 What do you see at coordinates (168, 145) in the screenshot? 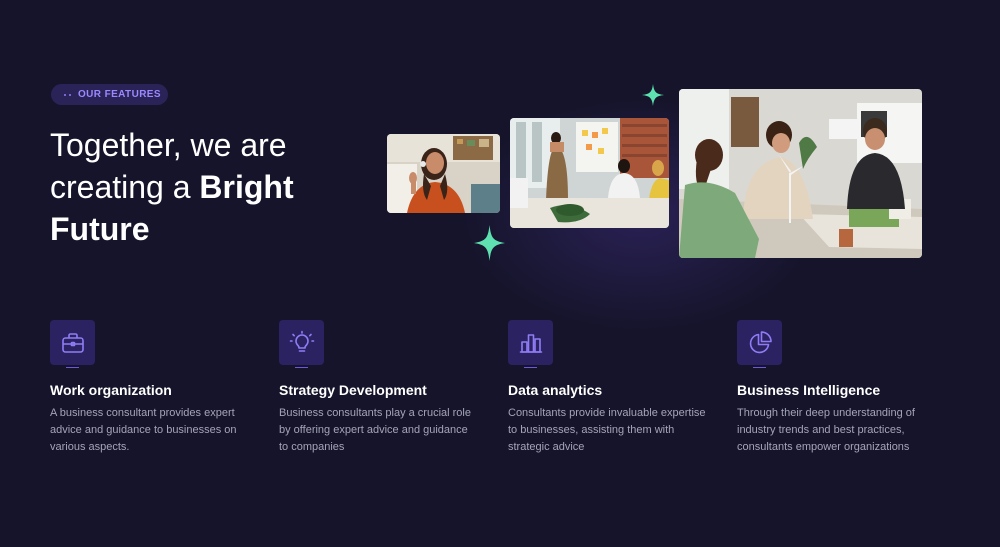
I see `title-line-1: Together, we are` at bounding box center [168, 145].